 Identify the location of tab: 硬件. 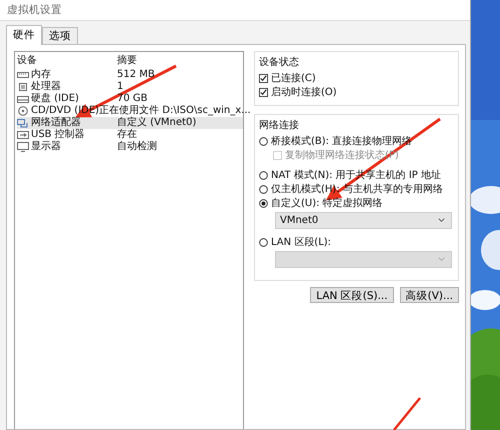
(24, 35).